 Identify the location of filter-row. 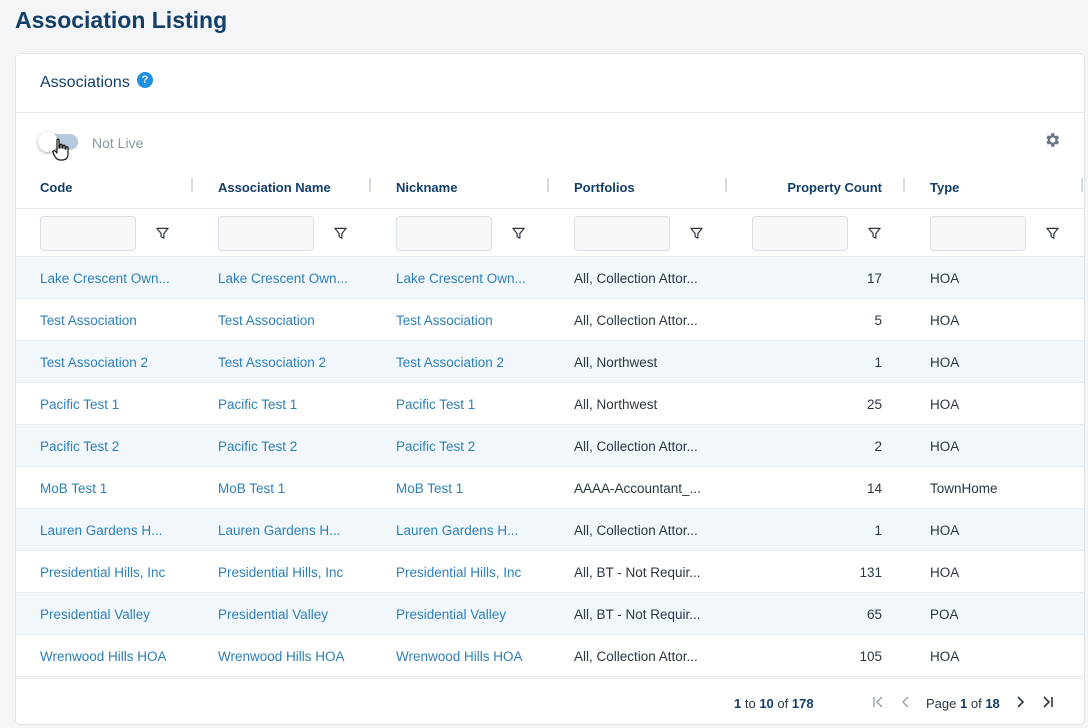
(550, 232).